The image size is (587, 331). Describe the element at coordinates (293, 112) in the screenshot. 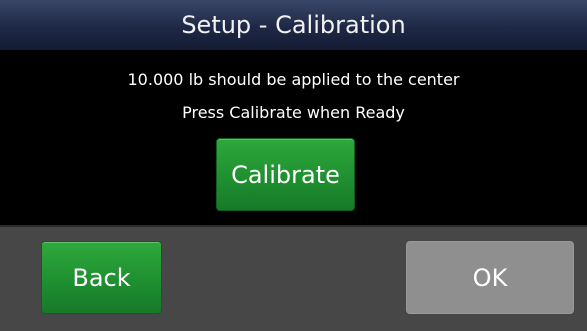

I see `instruction-ready-text: Press Calibrate when Ready` at that location.